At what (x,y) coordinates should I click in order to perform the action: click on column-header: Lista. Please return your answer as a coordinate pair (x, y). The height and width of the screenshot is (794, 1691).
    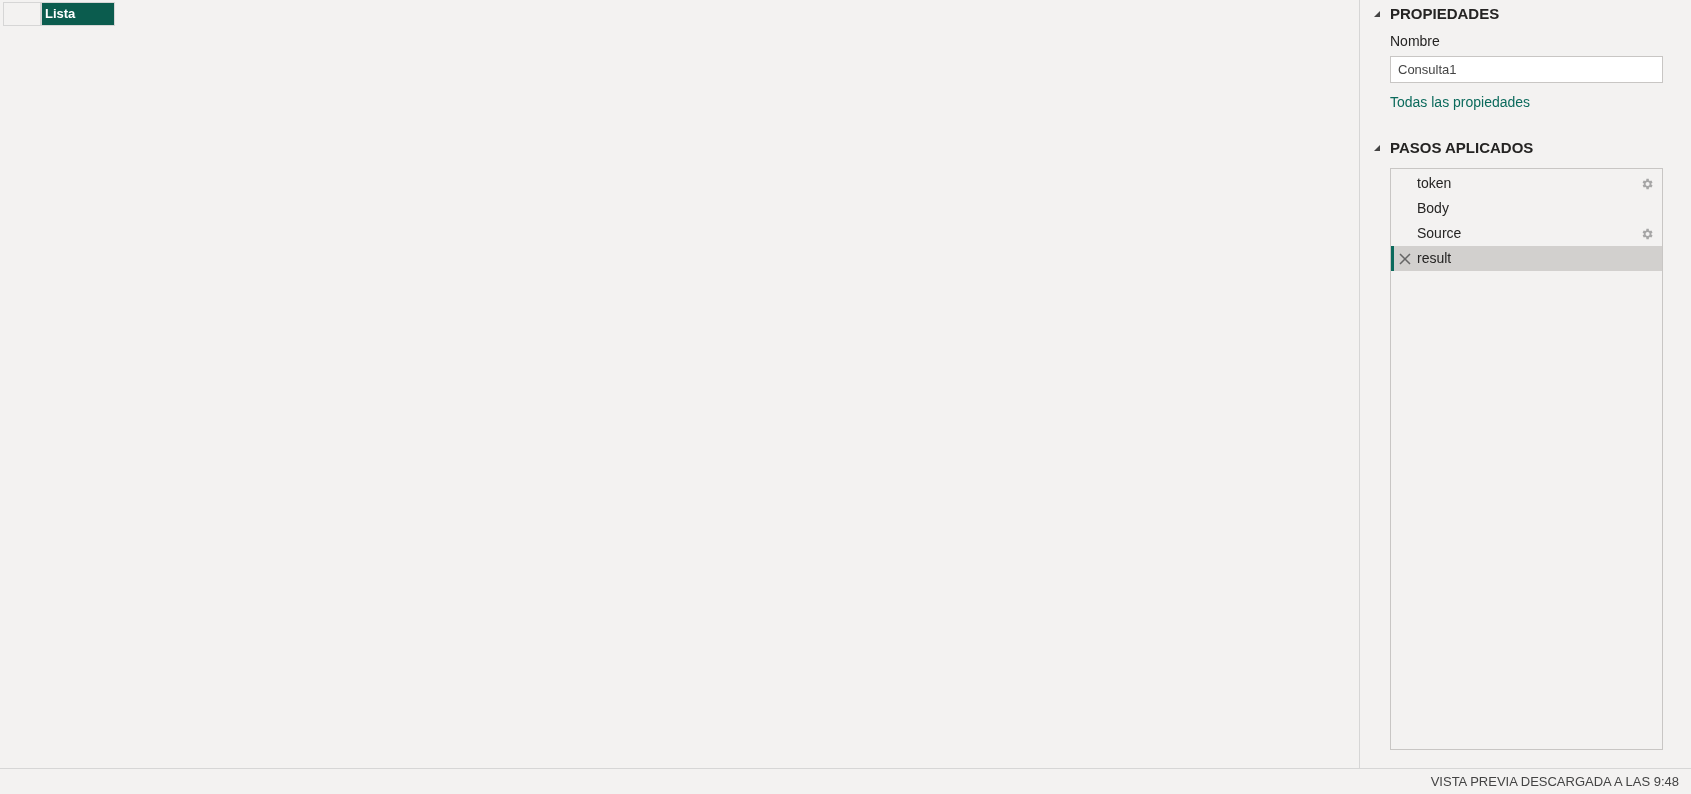
    Looking at the image, I should click on (78, 14).